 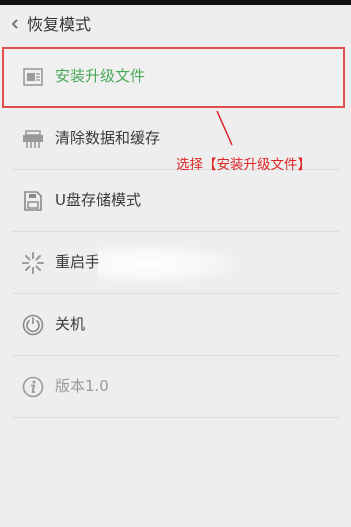 What do you see at coordinates (78, 262) in the screenshot?
I see `menu-item-label: 重启手` at bounding box center [78, 262].